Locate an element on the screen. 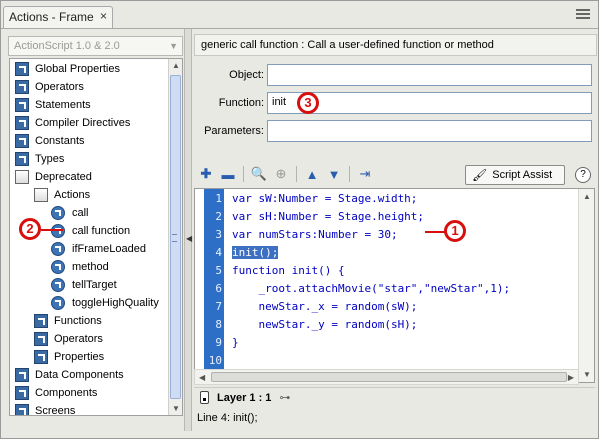 The height and width of the screenshot is (439, 599). tree-item-data-components: Data Components is located at coordinates (69, 375).